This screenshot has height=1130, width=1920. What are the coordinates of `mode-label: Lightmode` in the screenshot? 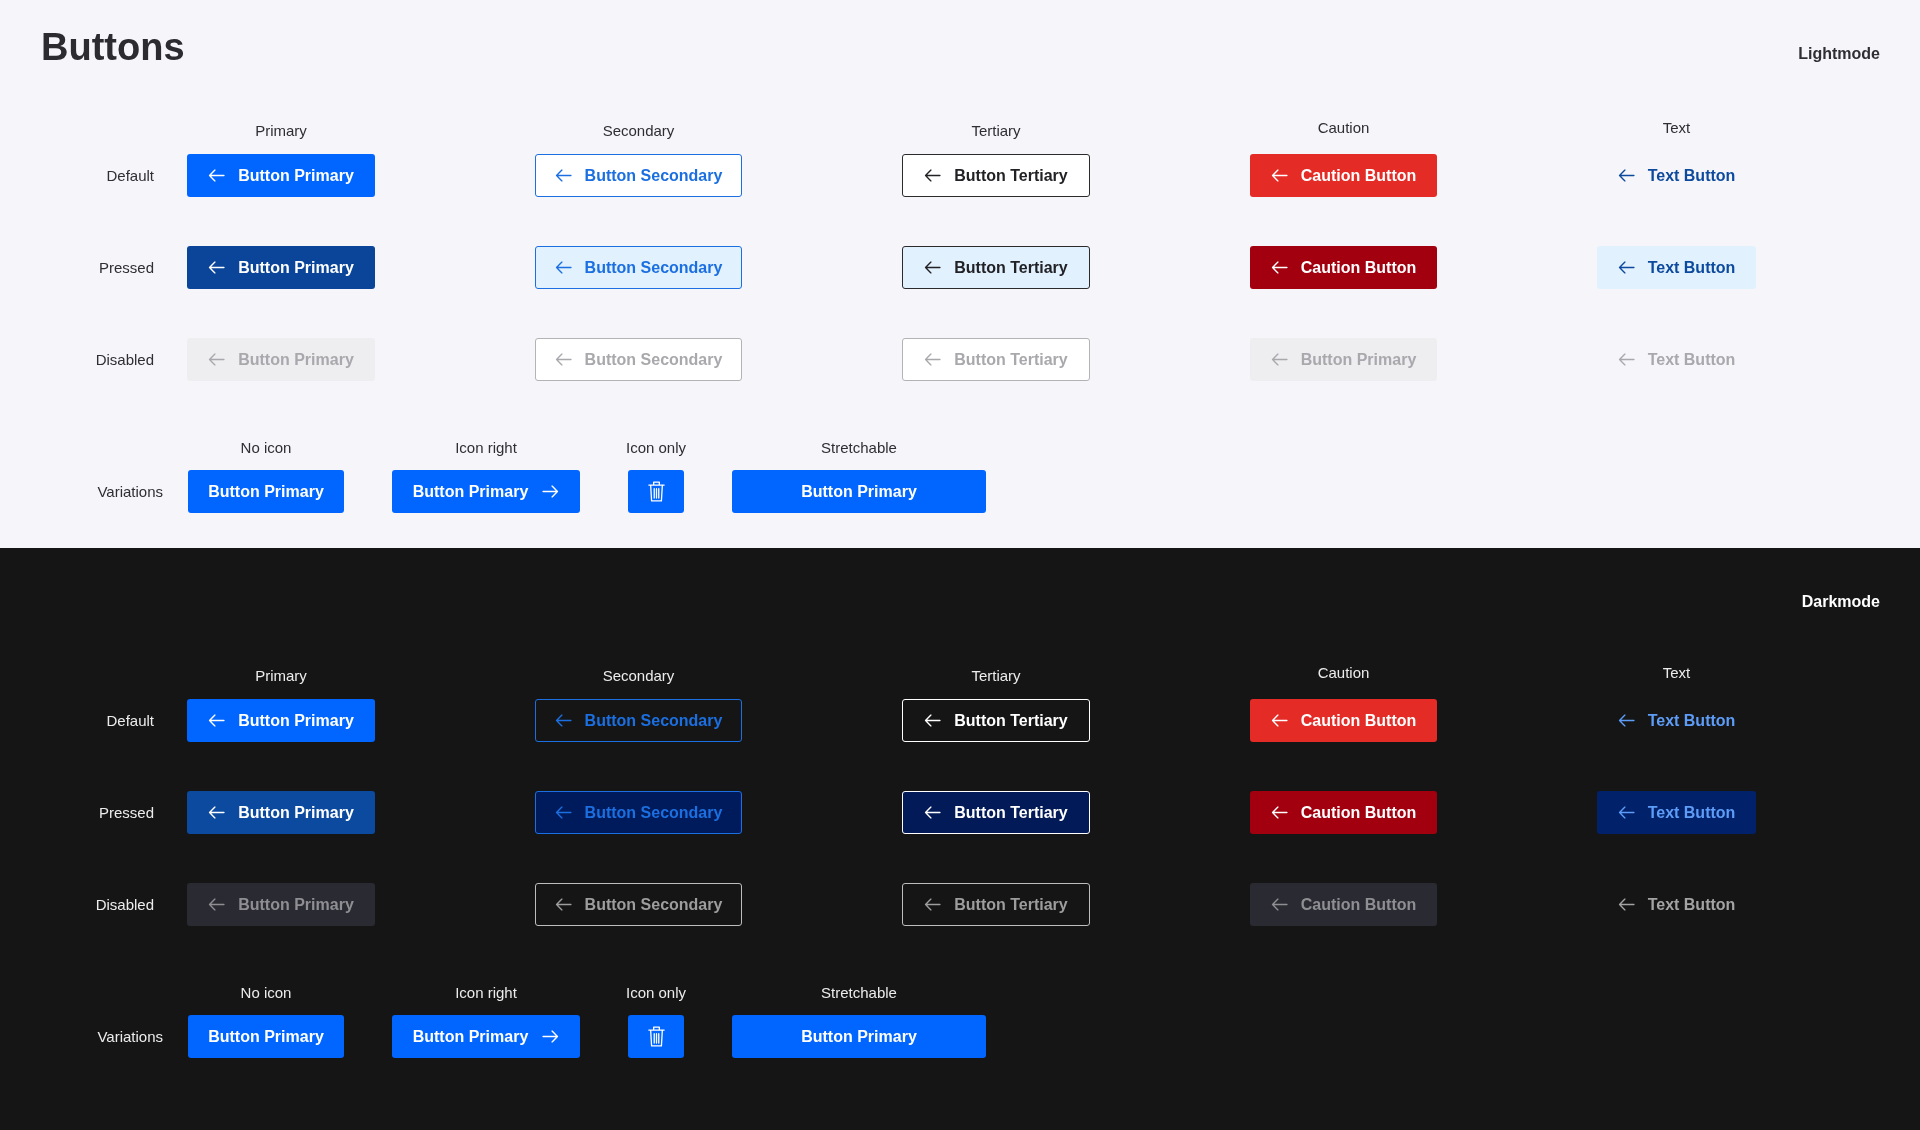 It's located at (1839, 54).